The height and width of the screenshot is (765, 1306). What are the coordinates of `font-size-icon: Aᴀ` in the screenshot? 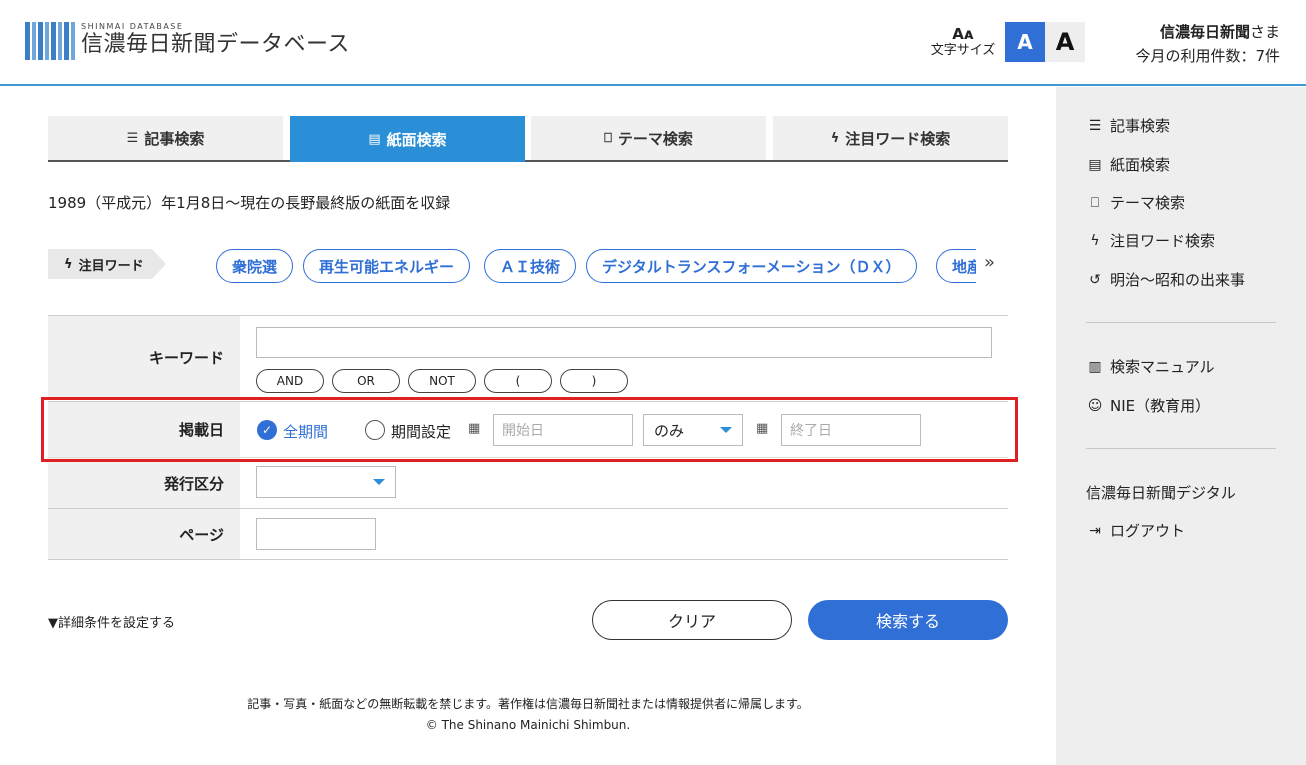 It's located at (963, 34).